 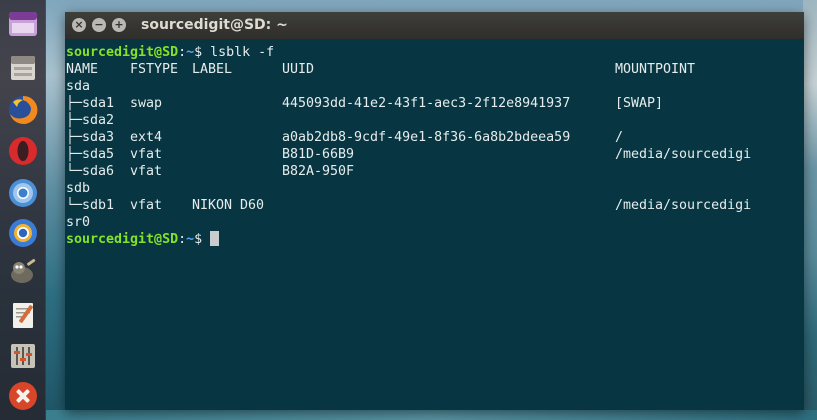 What do you see at coordinates (434, 86) in the screenshot?
I see `table-row: sda` at bounding box center [434, 86].